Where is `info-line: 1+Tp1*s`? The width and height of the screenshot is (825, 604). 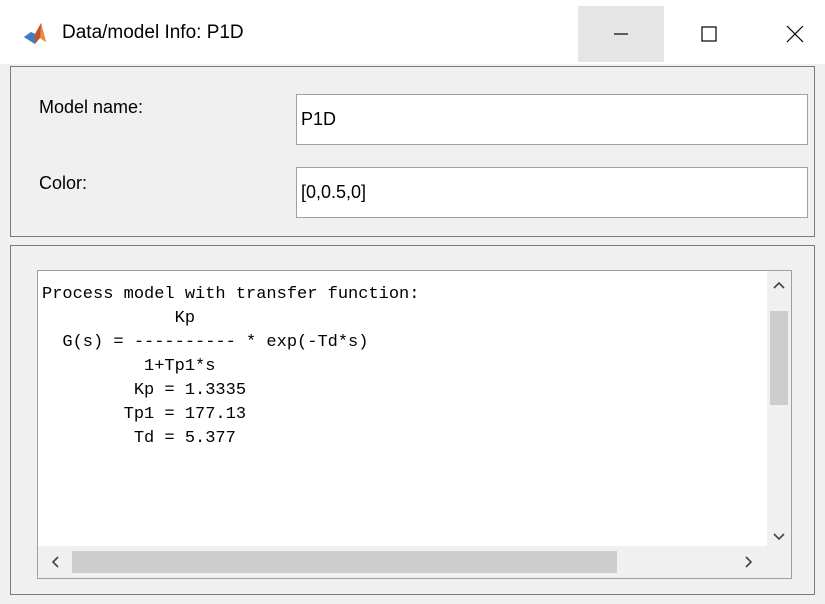
info-line: 1+Tp1*s is located at coordinates (129, 366).